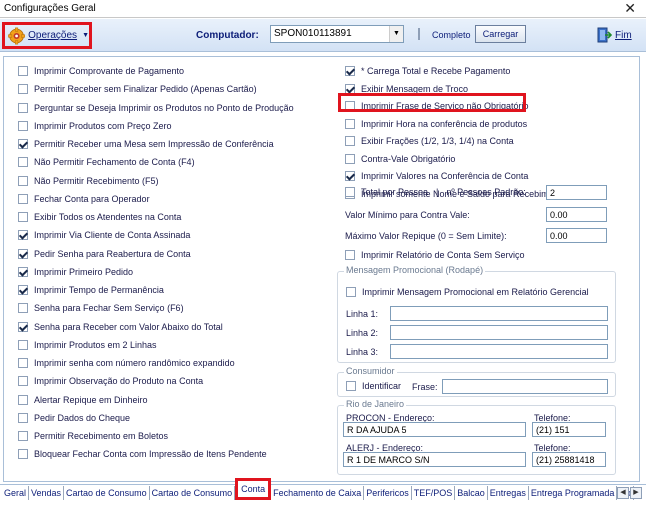 This screenshot has height=509, width=646. What do you see at coordinates (614, 35) in the screenshot?
I see `fim-button: Fim` at bounding box center [614, 35].